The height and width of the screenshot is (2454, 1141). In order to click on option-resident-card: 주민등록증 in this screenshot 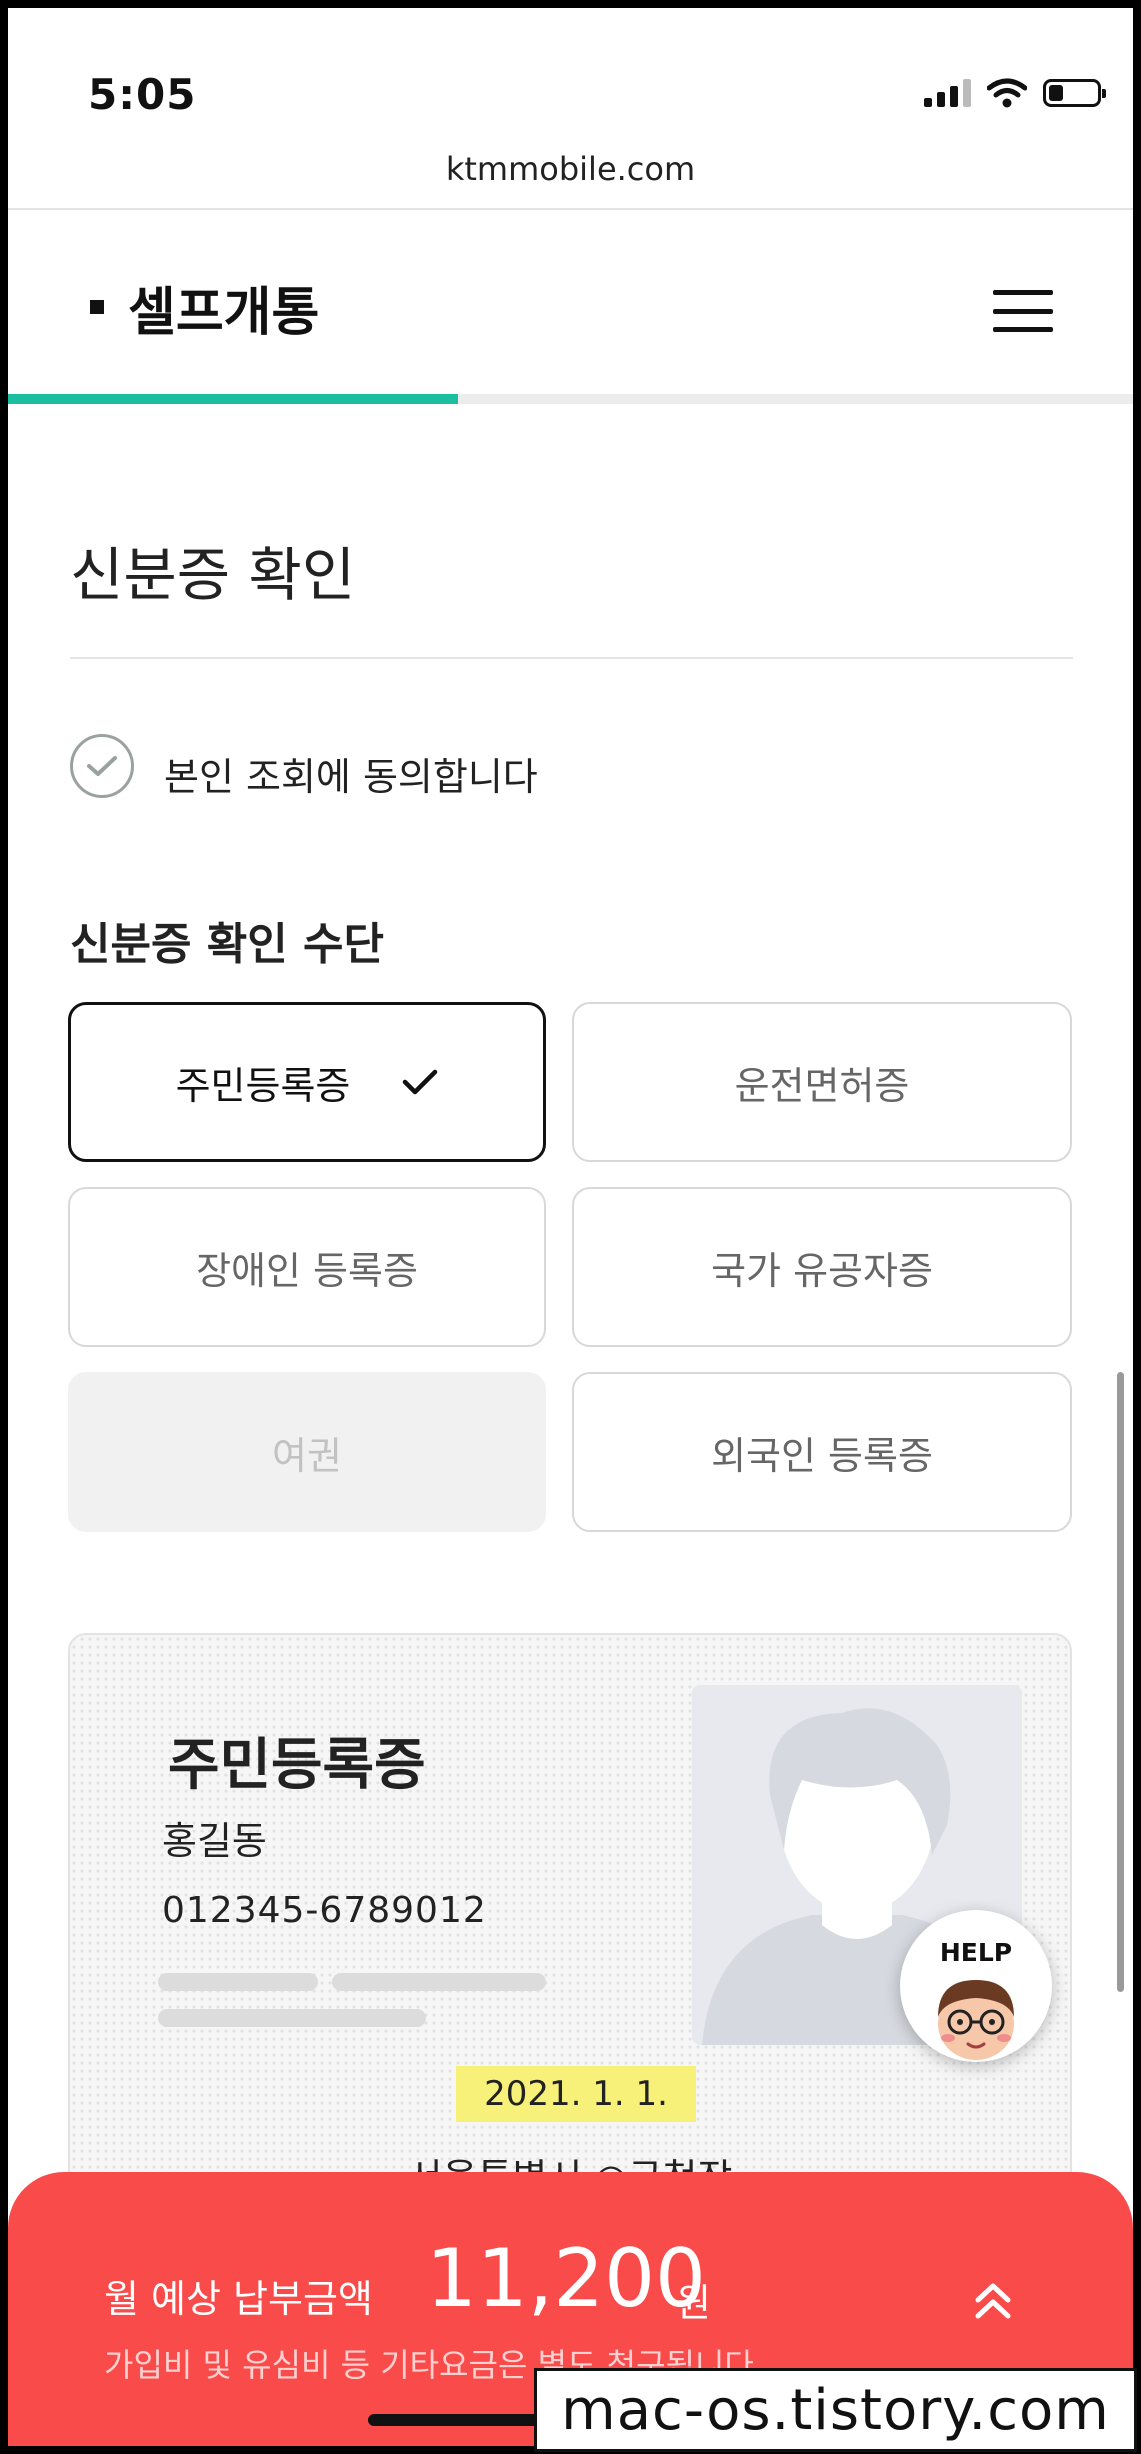, I will do `click(307, 1082)`.